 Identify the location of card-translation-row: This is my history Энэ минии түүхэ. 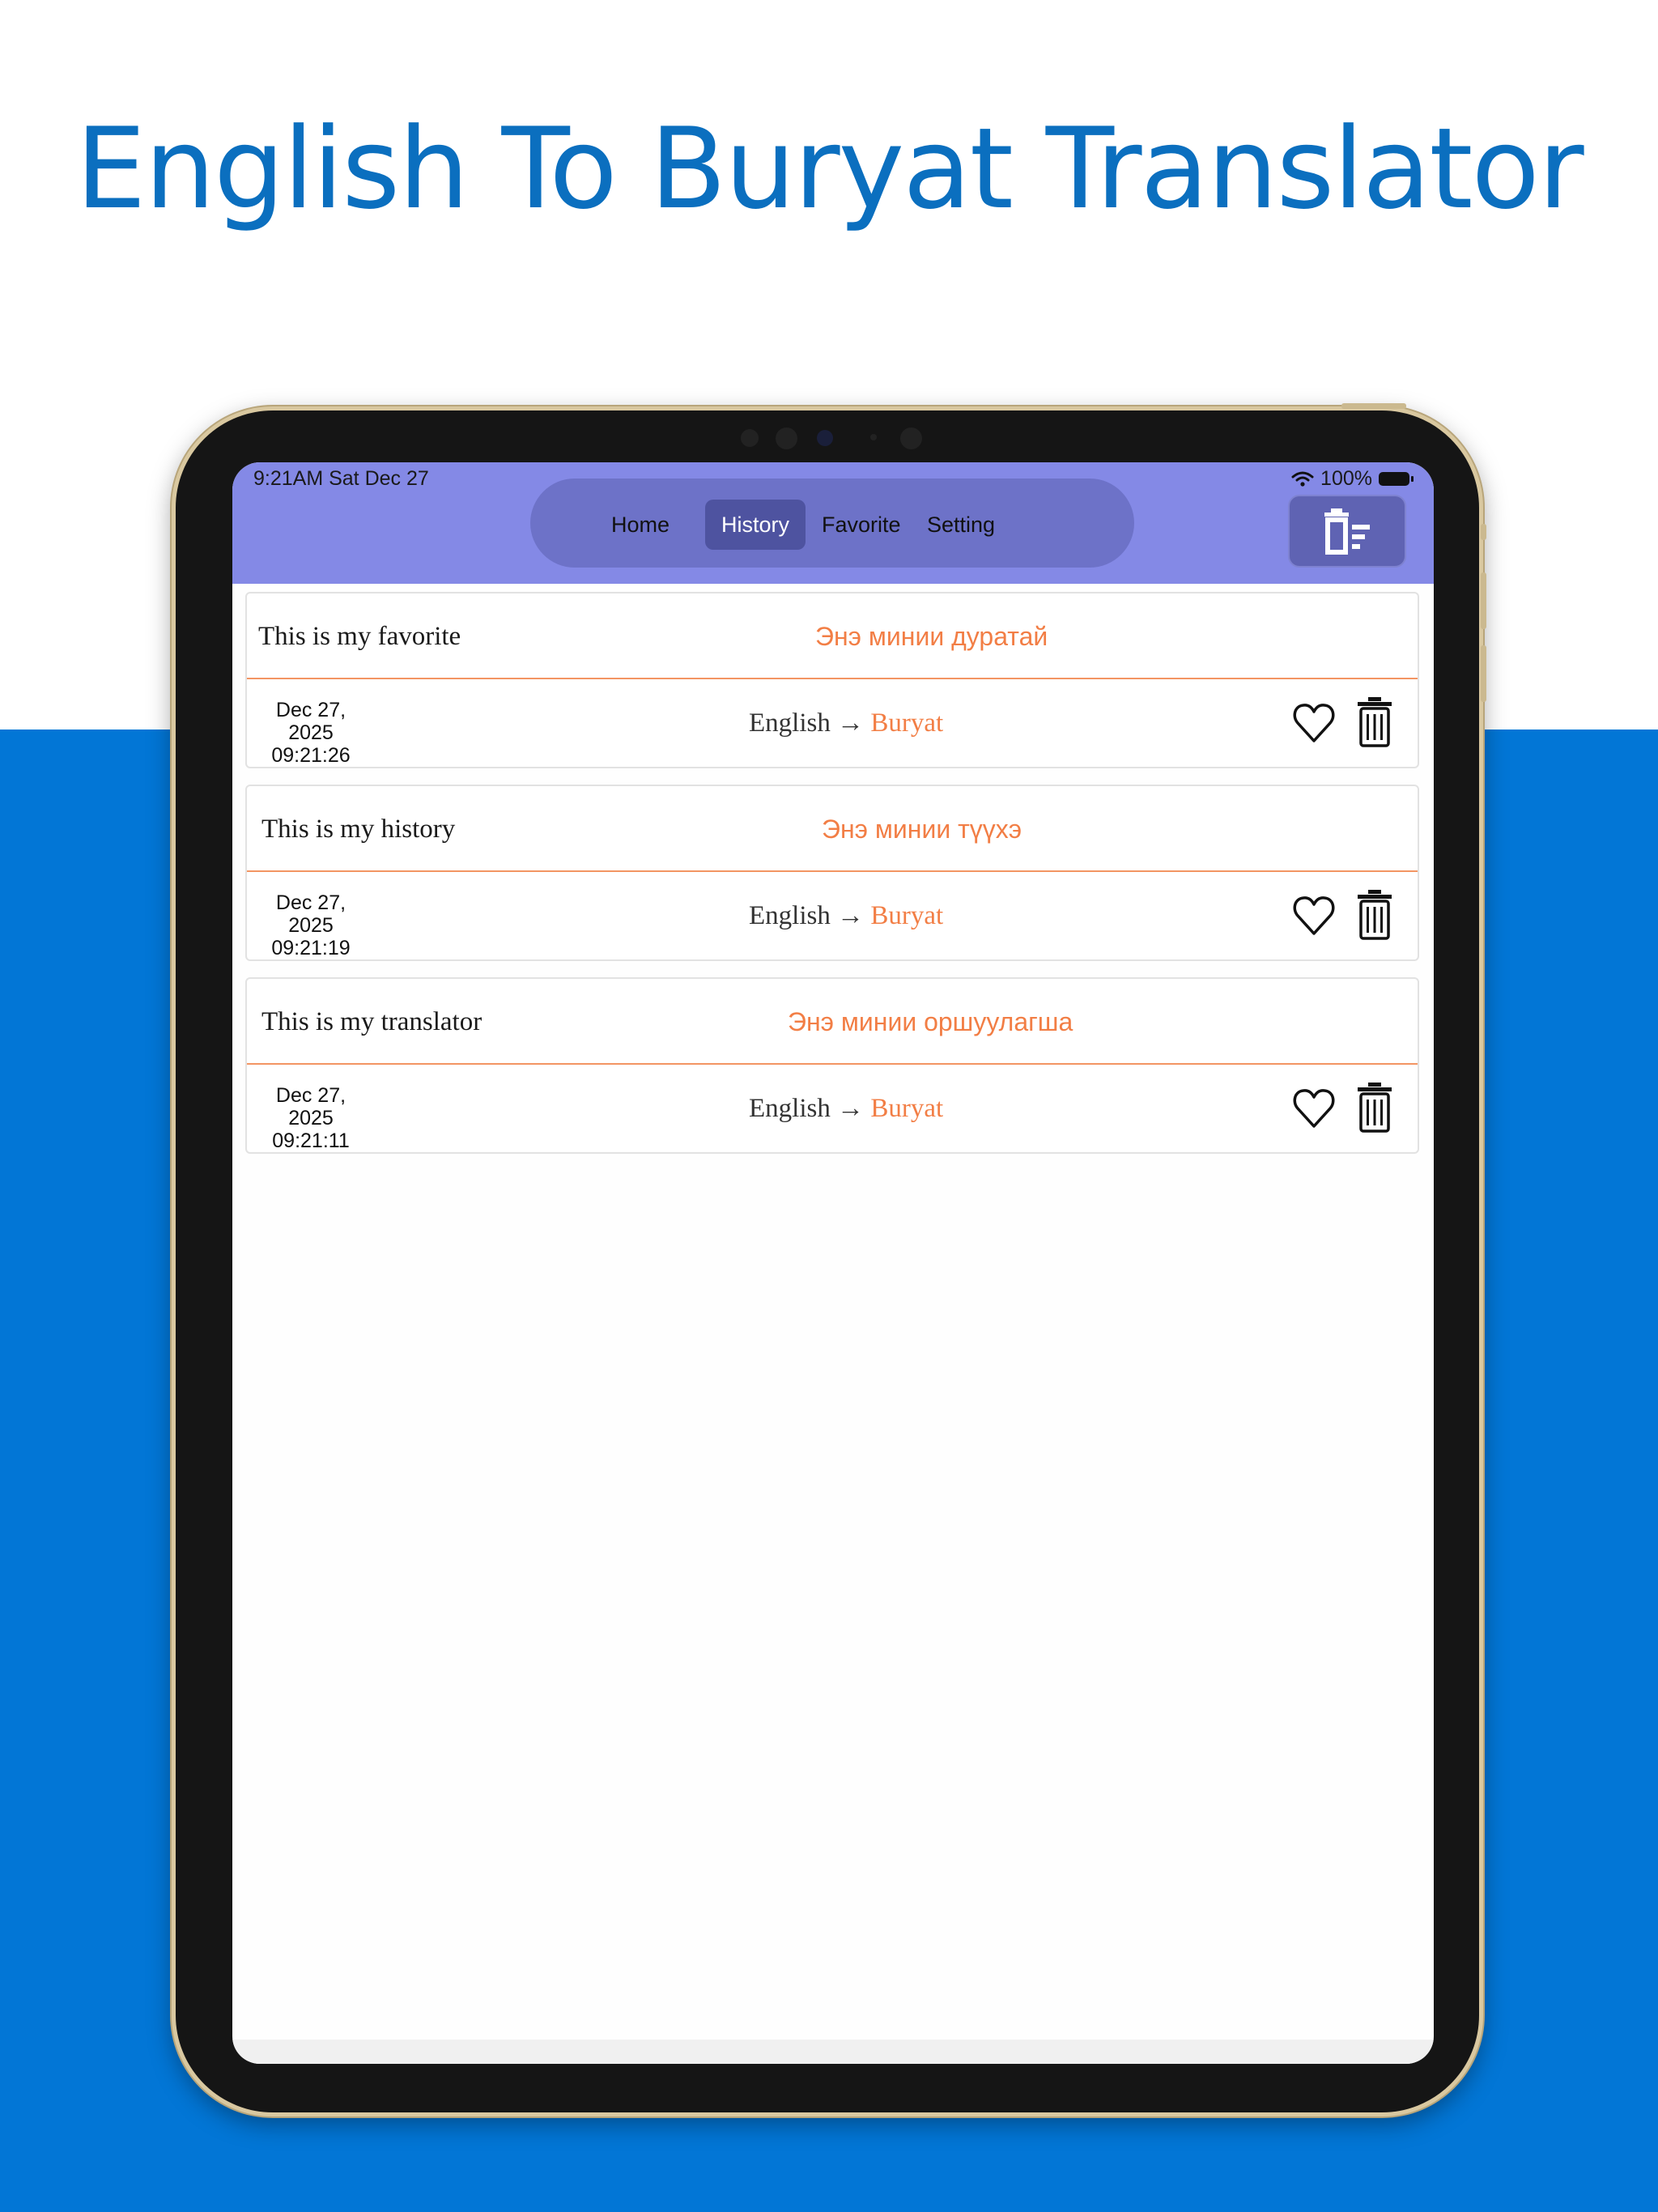
(832, 829).